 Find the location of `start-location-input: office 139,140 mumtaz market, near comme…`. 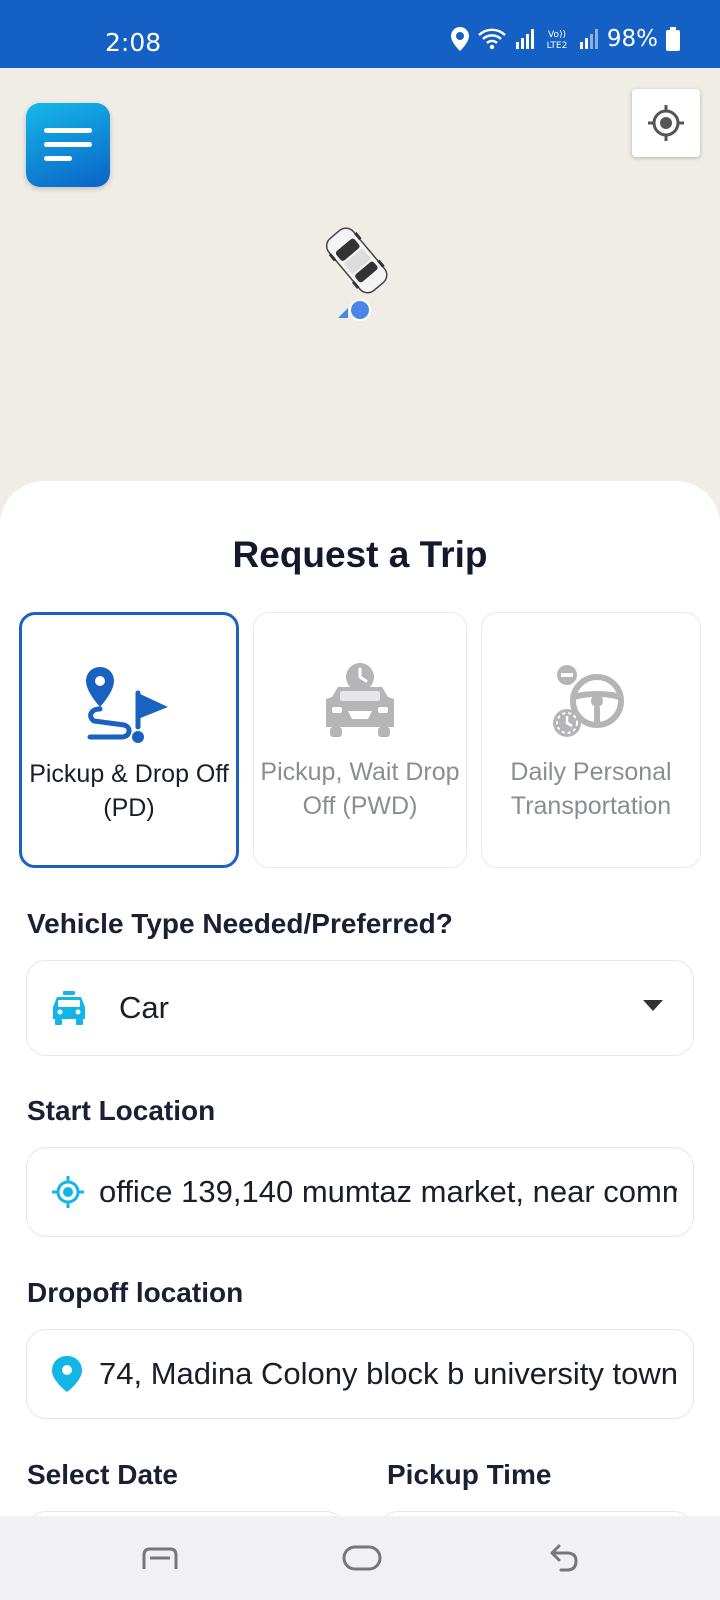

start-location-input: office 139,140 mumtaz market, near comme… is located at coordinates (360, 1192).